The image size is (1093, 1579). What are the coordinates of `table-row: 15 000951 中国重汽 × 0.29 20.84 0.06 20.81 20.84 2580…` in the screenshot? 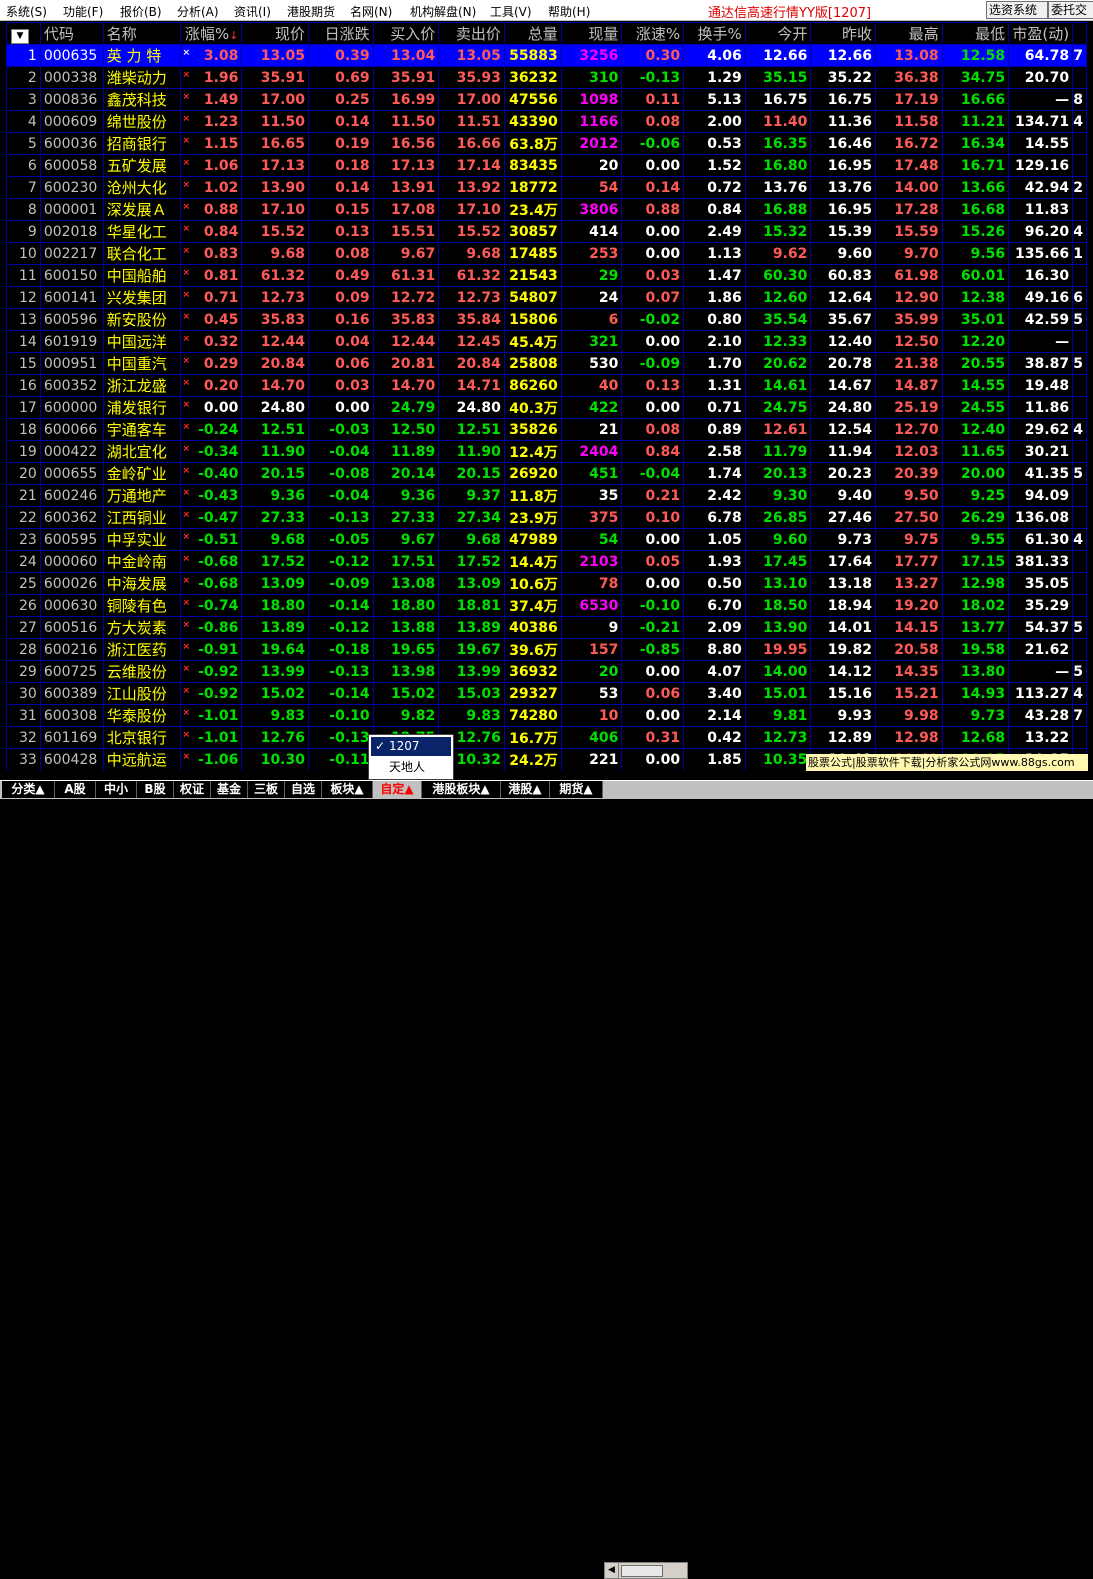 It's located at (546, 363).